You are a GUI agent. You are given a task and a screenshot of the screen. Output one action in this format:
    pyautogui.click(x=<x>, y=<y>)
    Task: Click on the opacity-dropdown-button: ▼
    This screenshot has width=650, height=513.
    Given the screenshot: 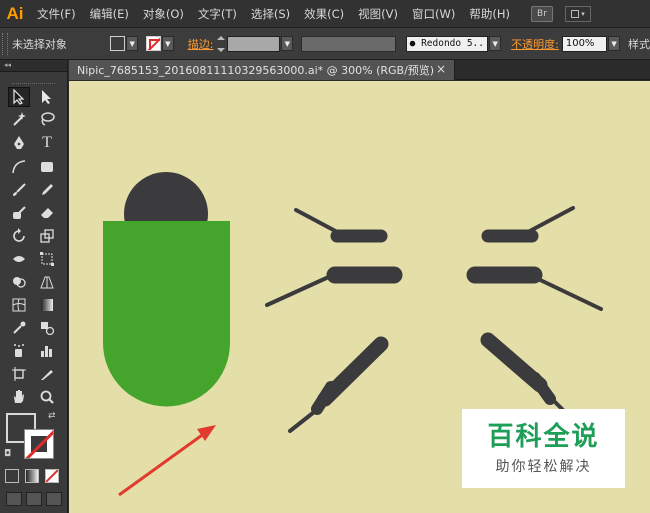 What is the action you would take?
    pyautogui.click(x=614, y=43)
    